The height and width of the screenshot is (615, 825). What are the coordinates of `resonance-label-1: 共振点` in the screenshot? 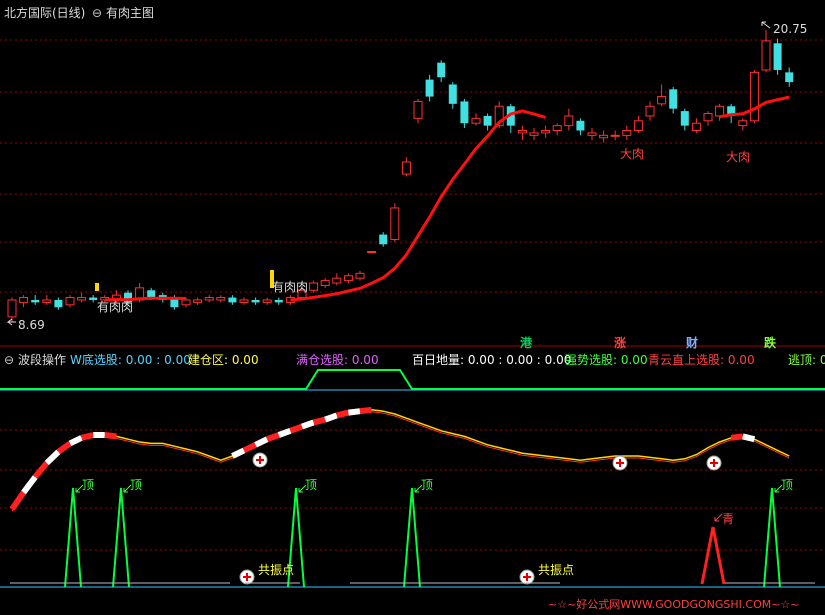 It's located at (276, 570).